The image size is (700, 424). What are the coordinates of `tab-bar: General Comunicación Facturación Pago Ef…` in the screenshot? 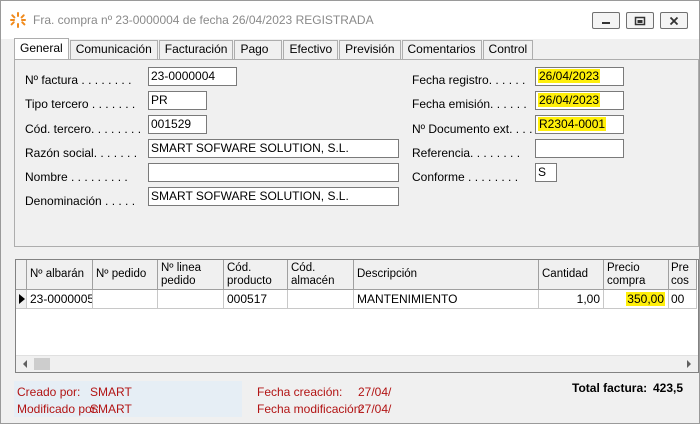 It's located at (274, 48).